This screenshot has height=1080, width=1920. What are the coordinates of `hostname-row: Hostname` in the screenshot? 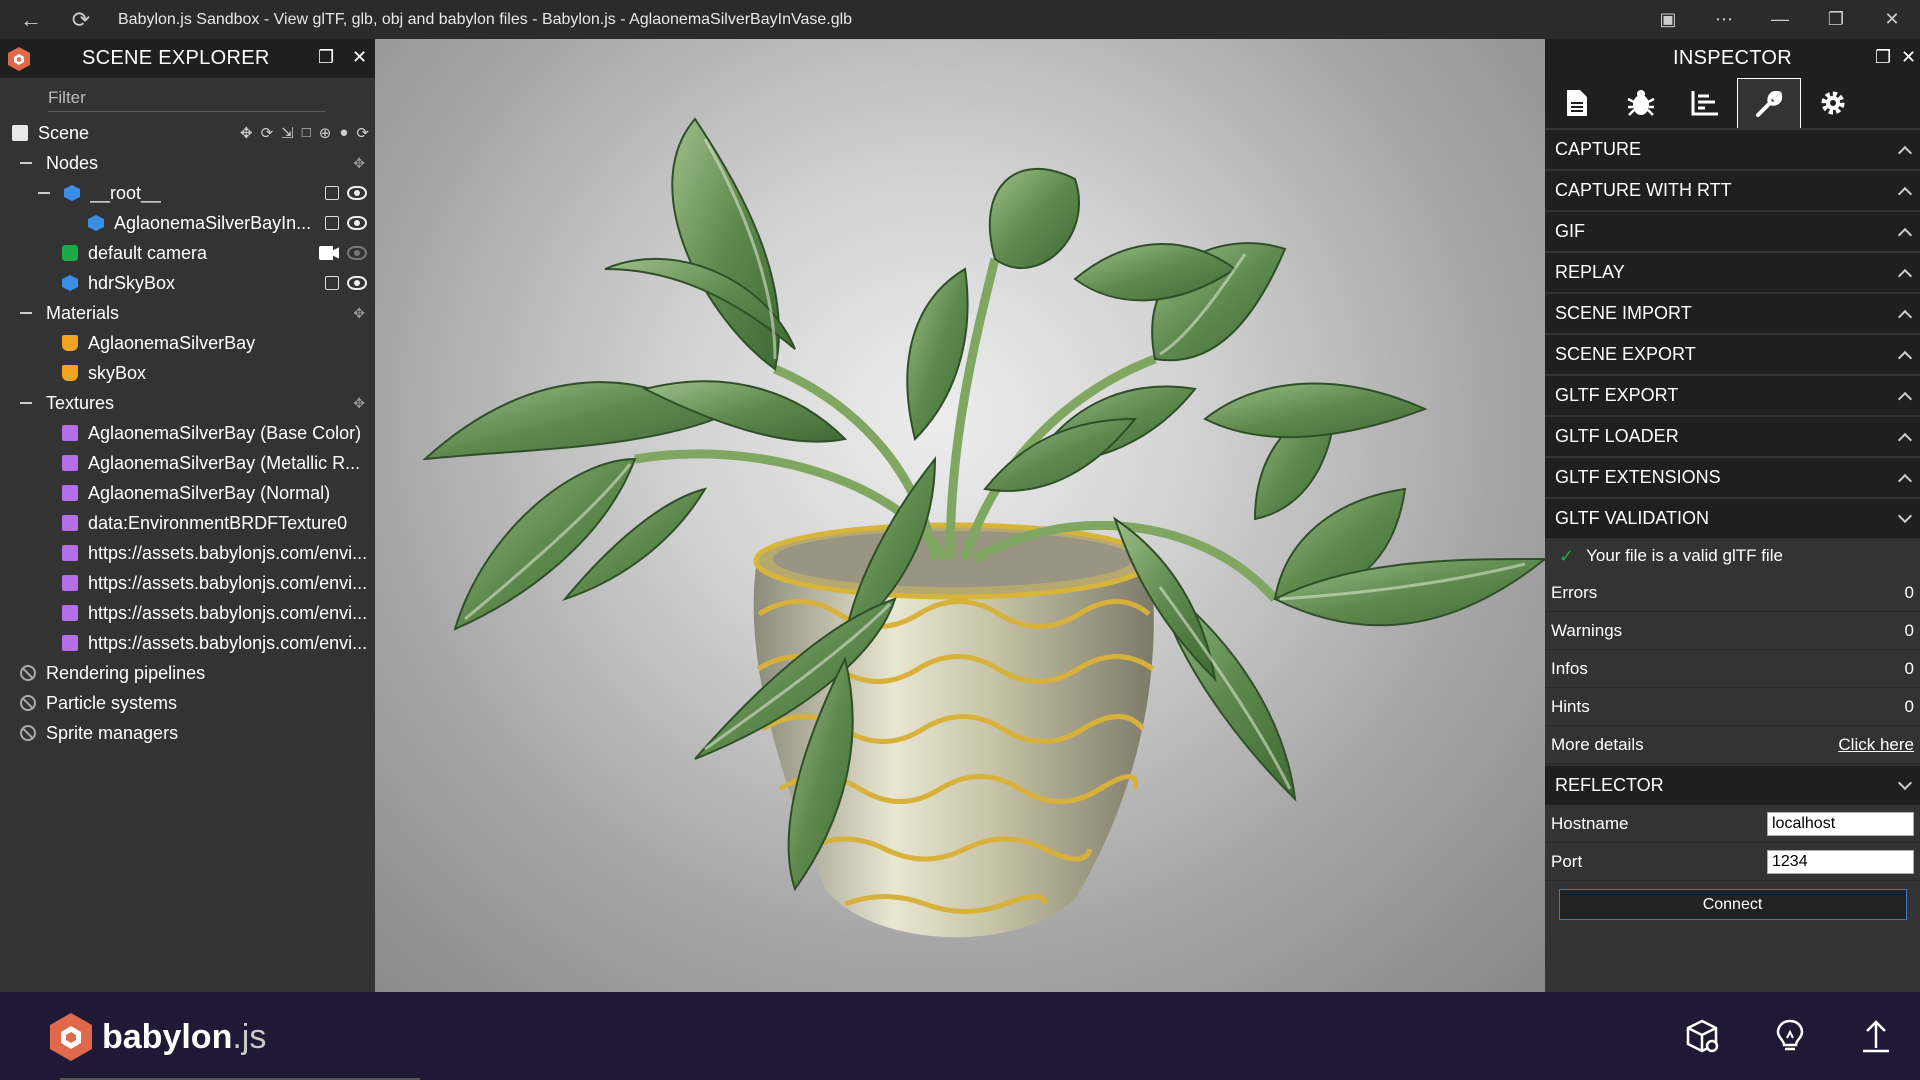 It's located at (1732, 824).